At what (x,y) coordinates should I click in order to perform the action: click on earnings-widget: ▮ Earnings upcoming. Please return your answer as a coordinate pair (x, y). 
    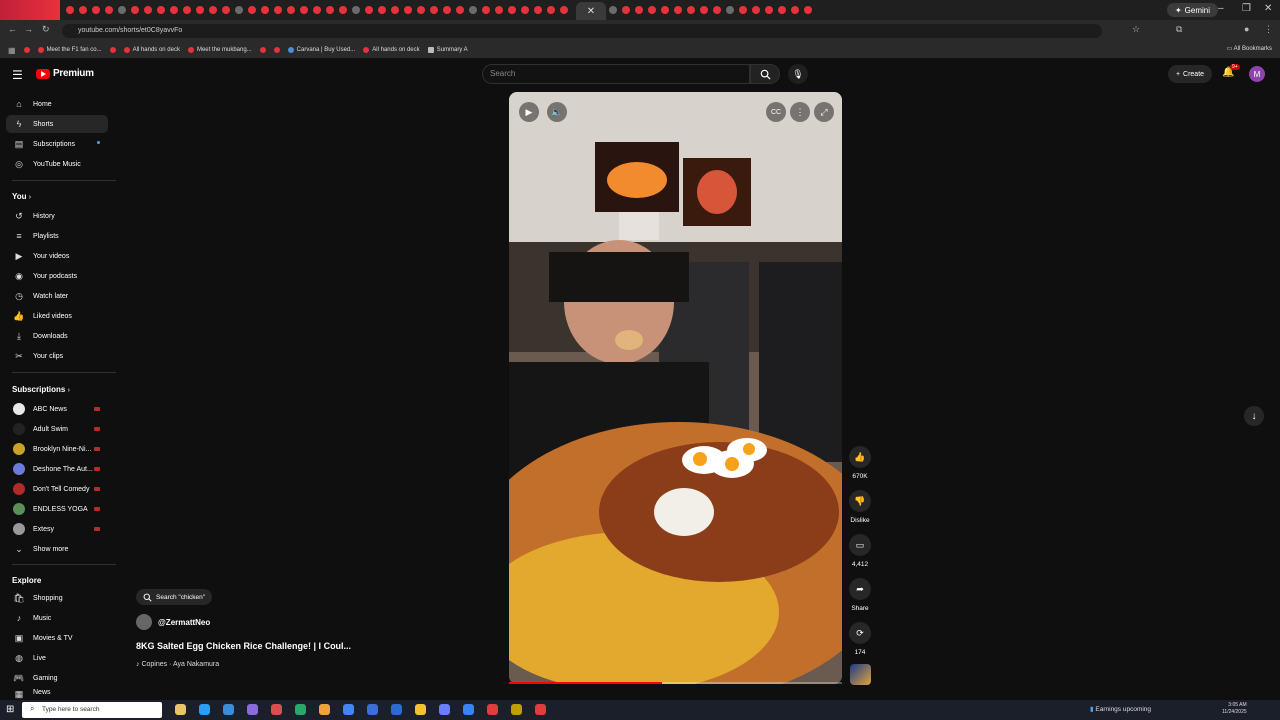
    Looking at the image, I should click on (1120, 709).